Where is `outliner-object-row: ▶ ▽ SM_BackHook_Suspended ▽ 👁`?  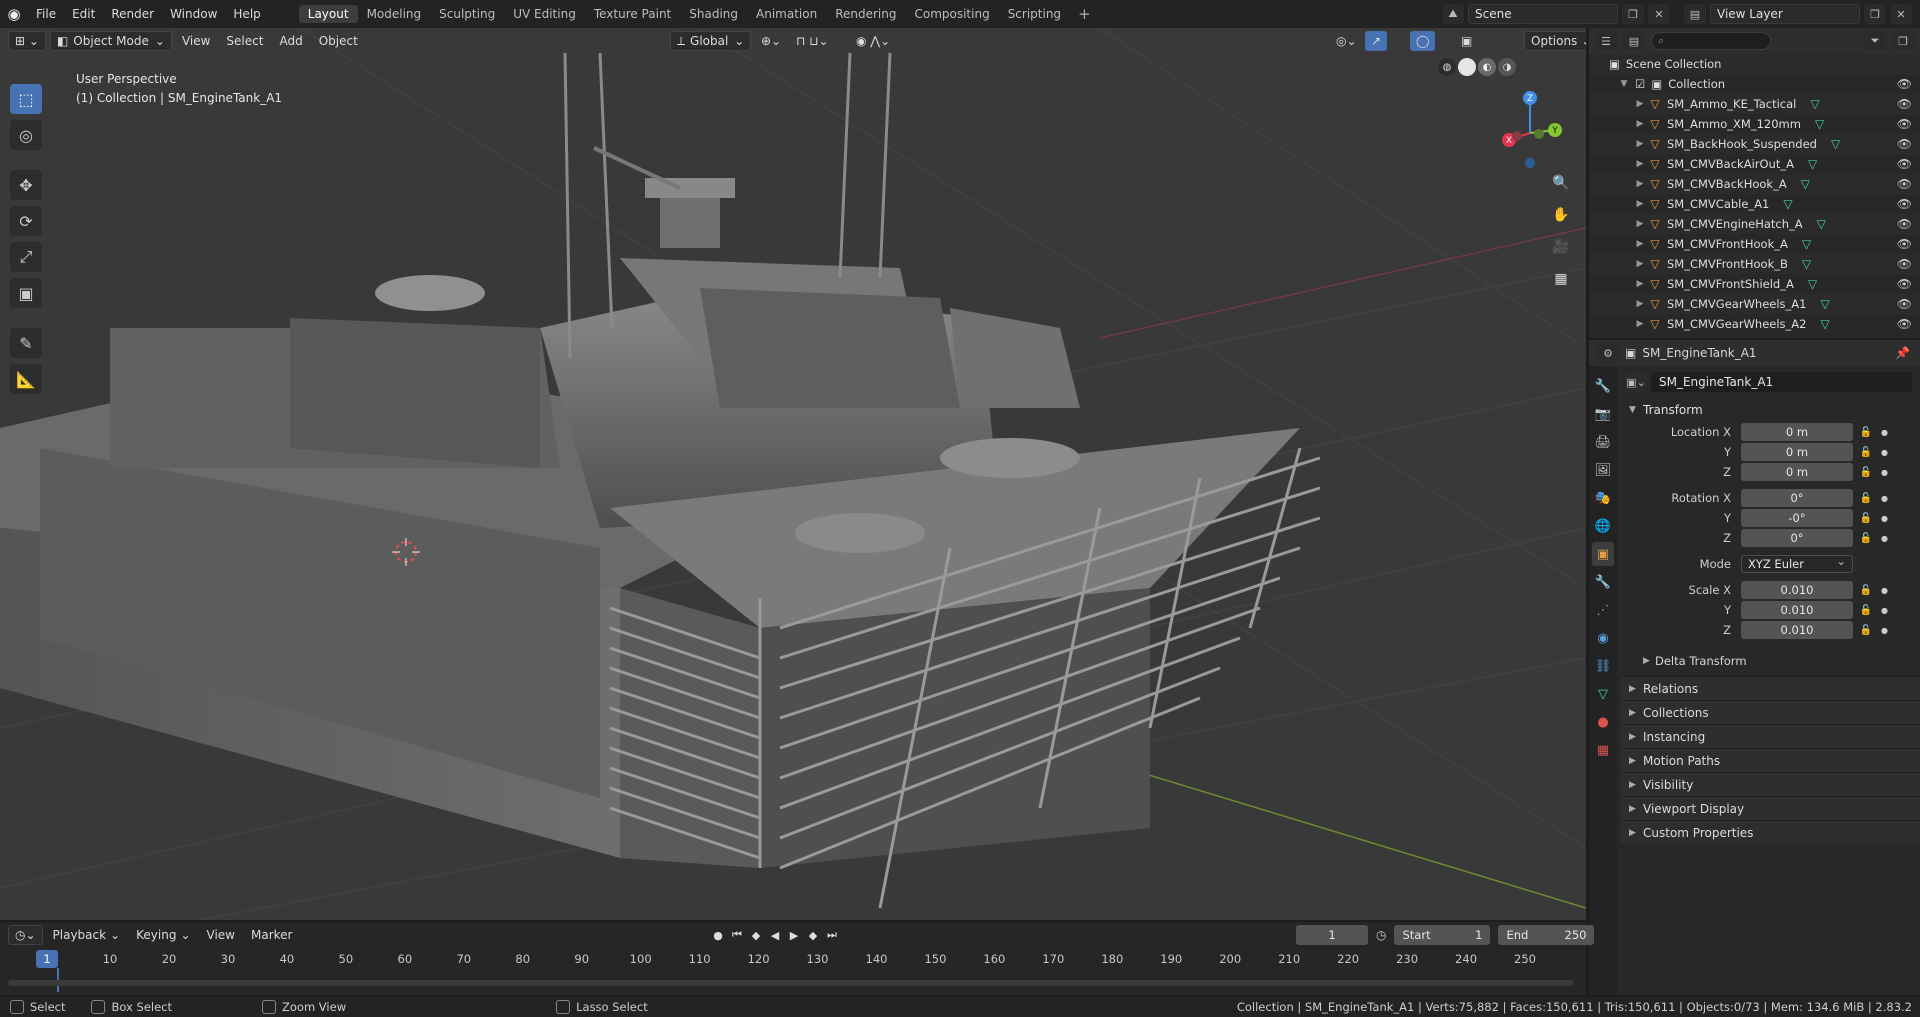 outliner-object-row: ▶ ▽ SM_BackHook_Suspended ▽ 👁 is located at coordinates (1754, 144).